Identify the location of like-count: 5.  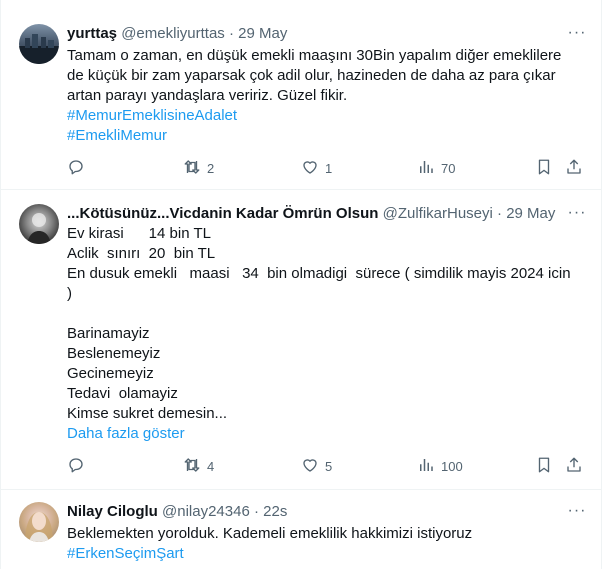
(329, 466).